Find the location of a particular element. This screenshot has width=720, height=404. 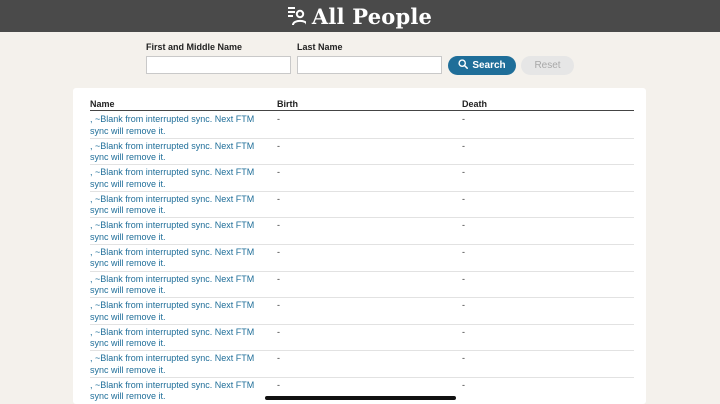

first-middle-name-label: First and Middle Name is located at coordinates (194, 47).